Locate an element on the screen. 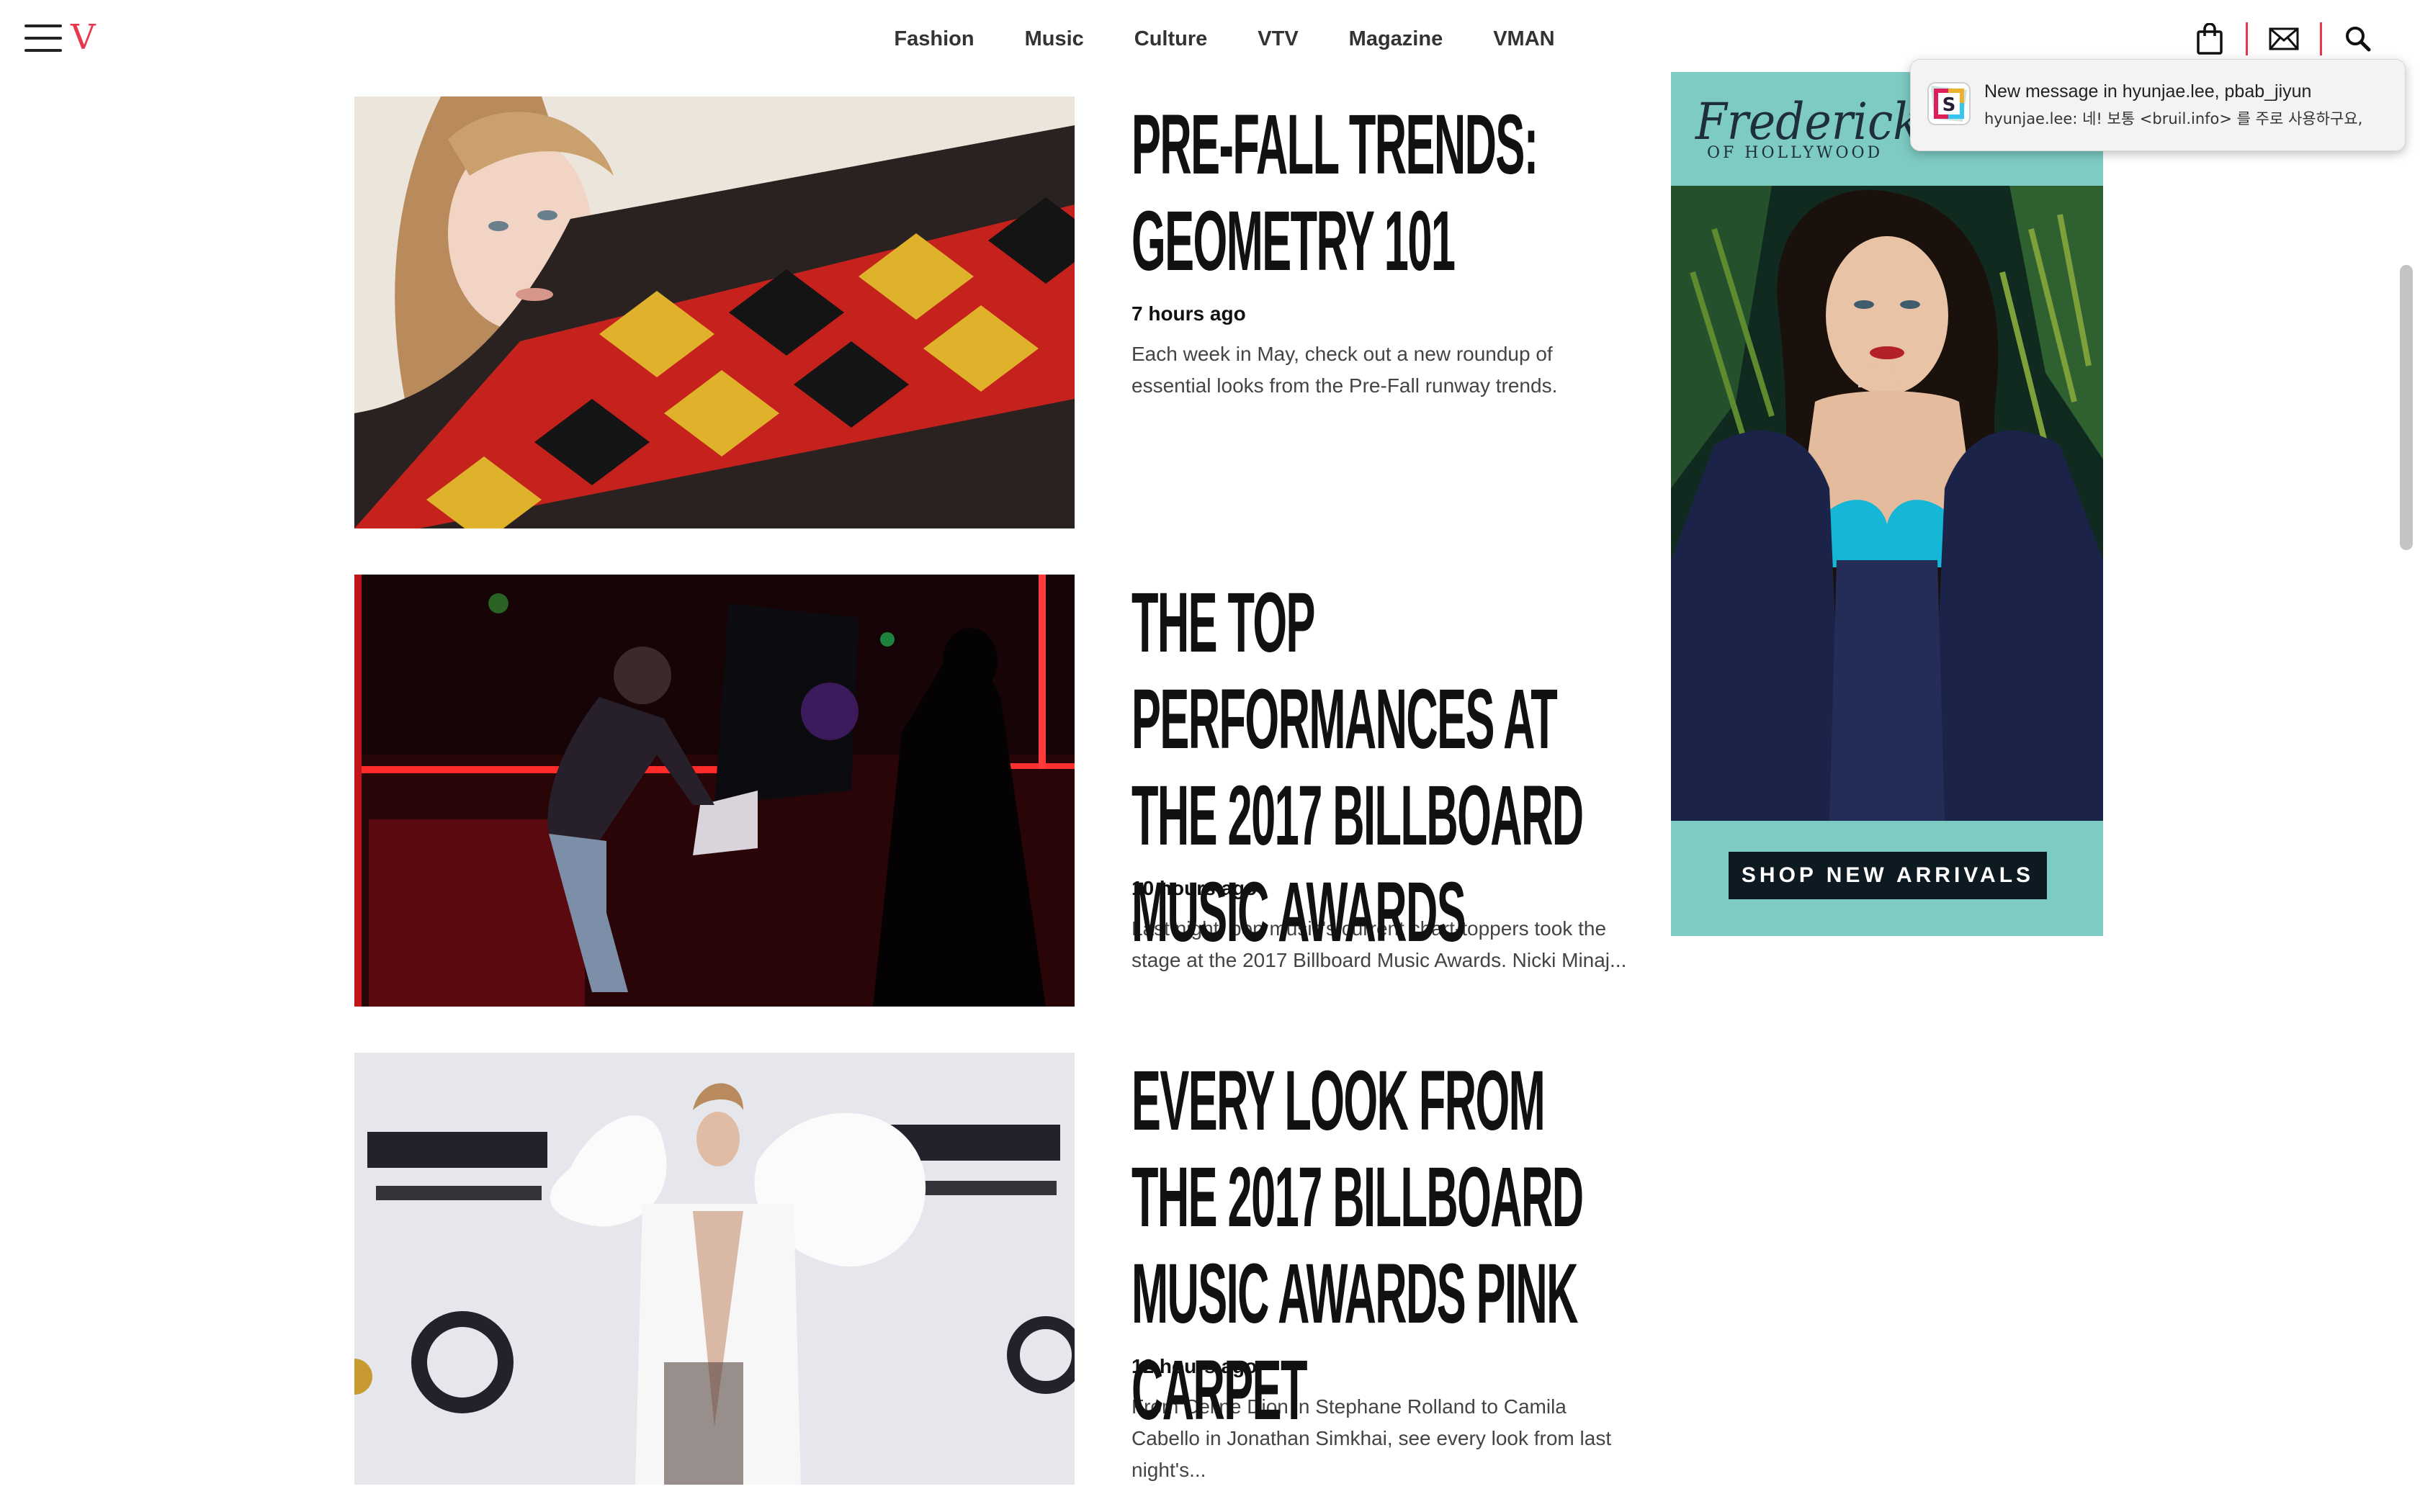  notification-title: New message in hyunjae.lee, pbab_jiyun is located at coordinates (2148, 91).